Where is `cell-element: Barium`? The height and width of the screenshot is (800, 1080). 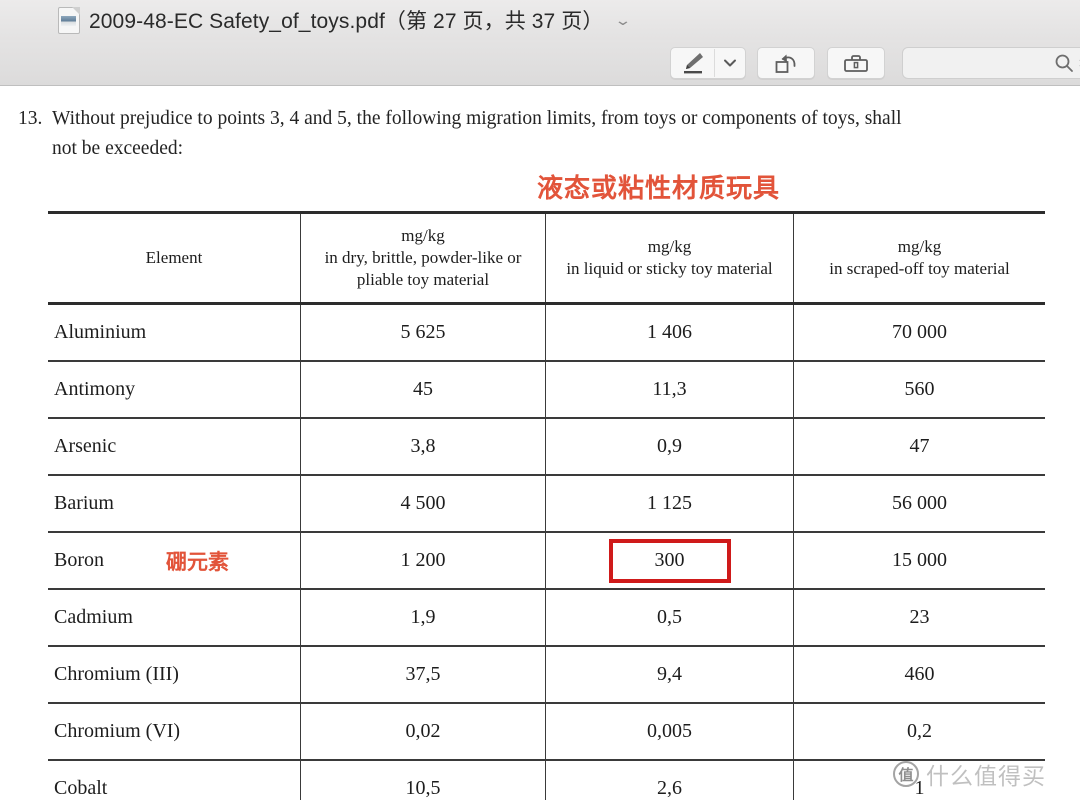
cell-element: Barium is located at coordinates (174, 503).